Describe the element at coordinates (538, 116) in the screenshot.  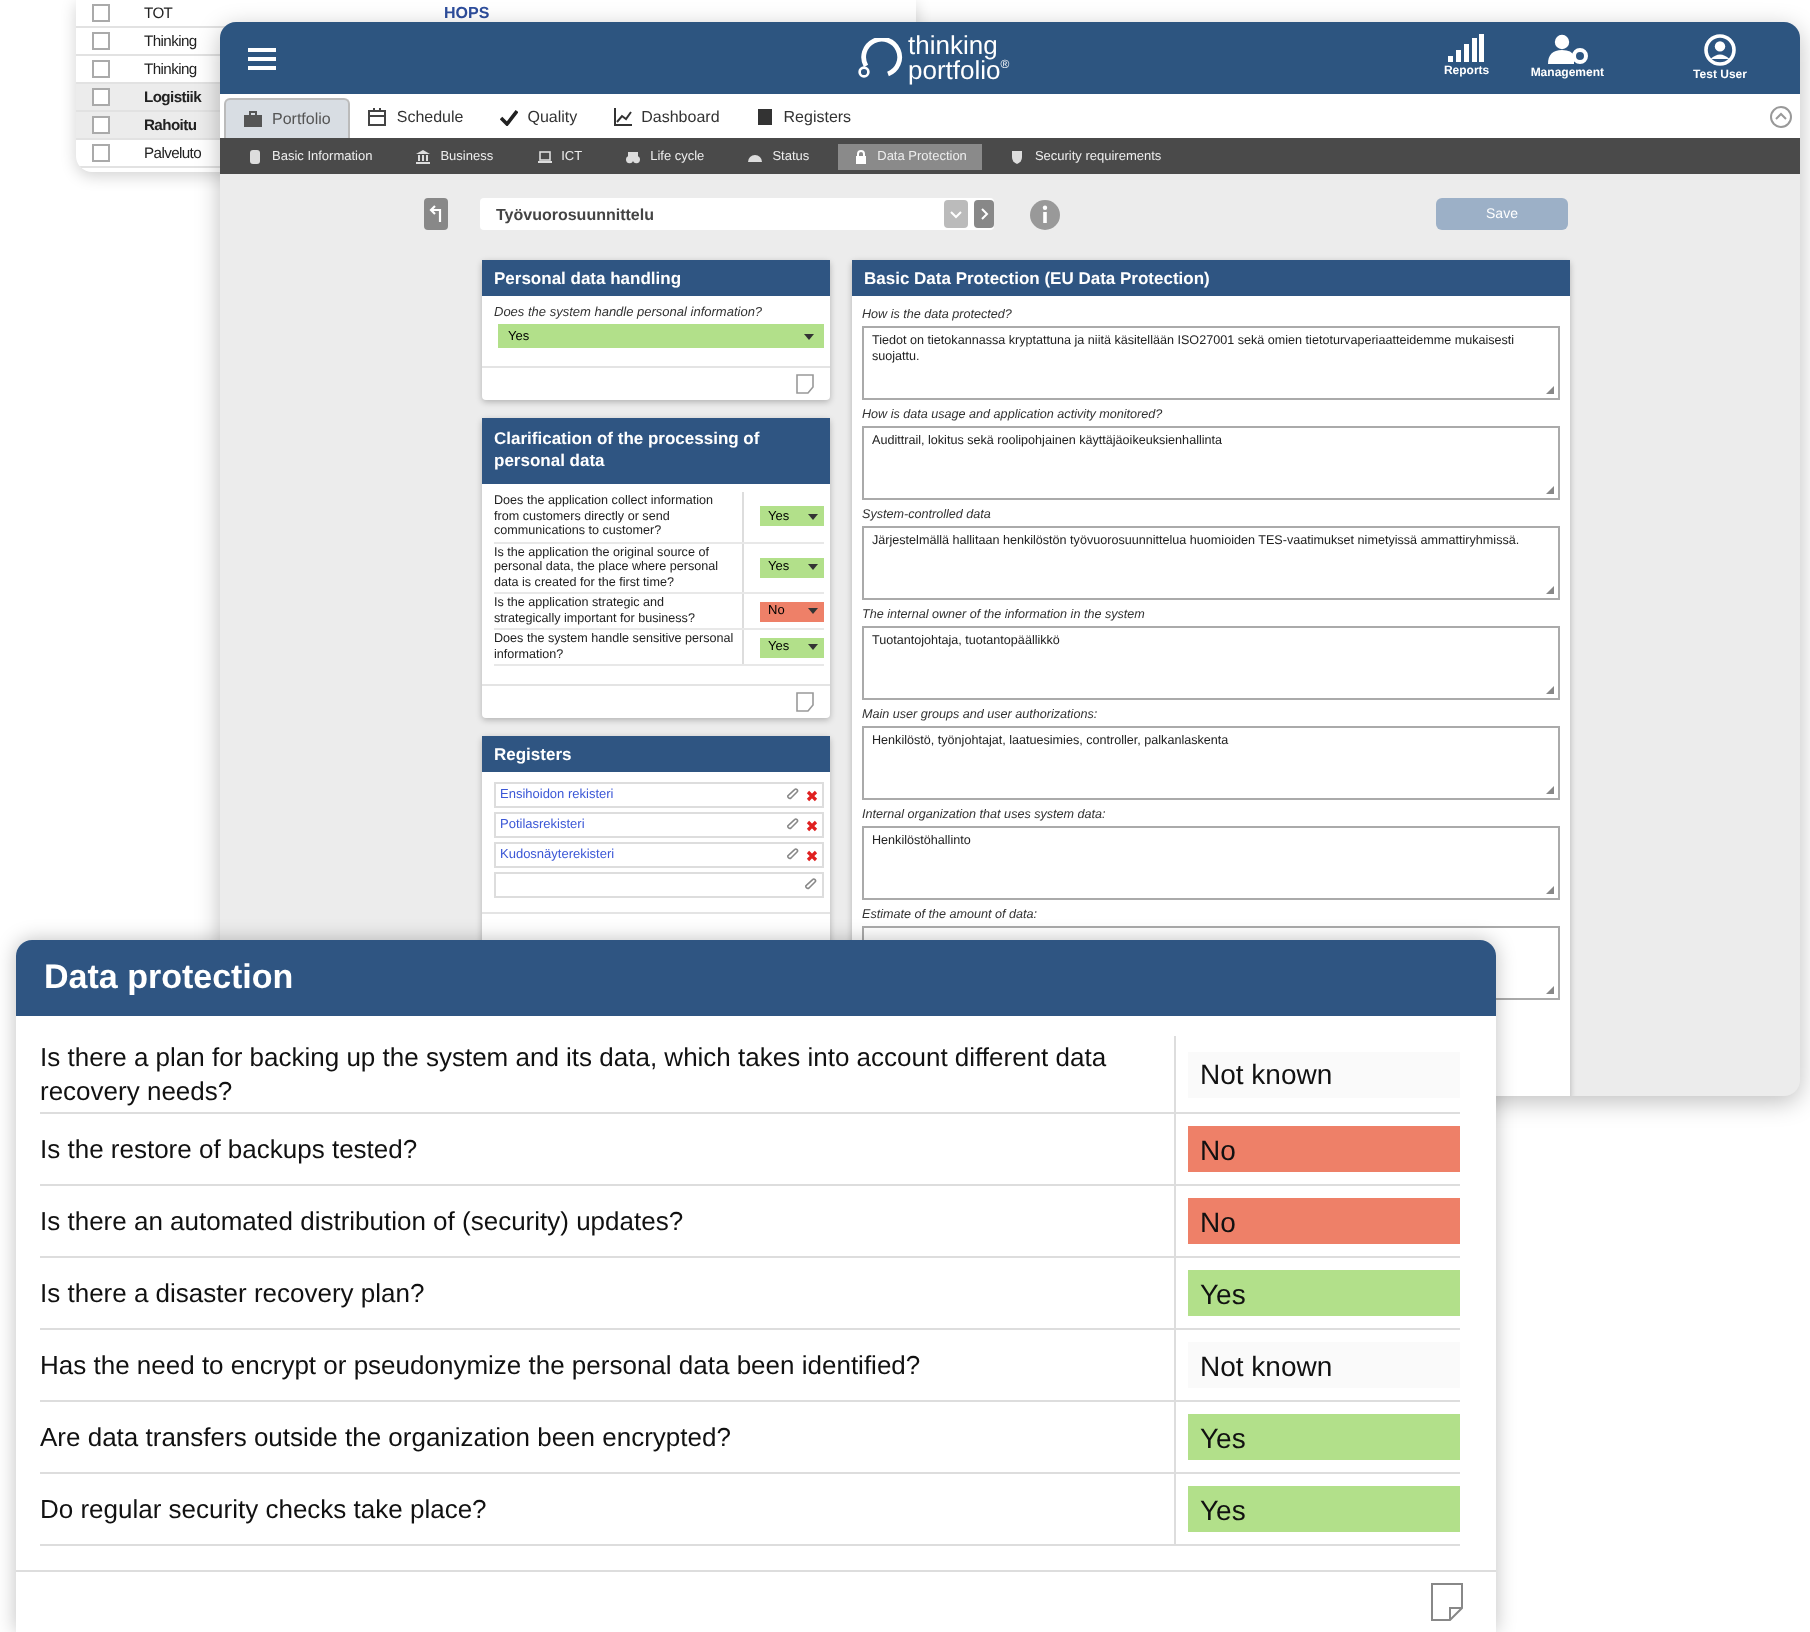
I see `nav-tab: Quality` at that location.